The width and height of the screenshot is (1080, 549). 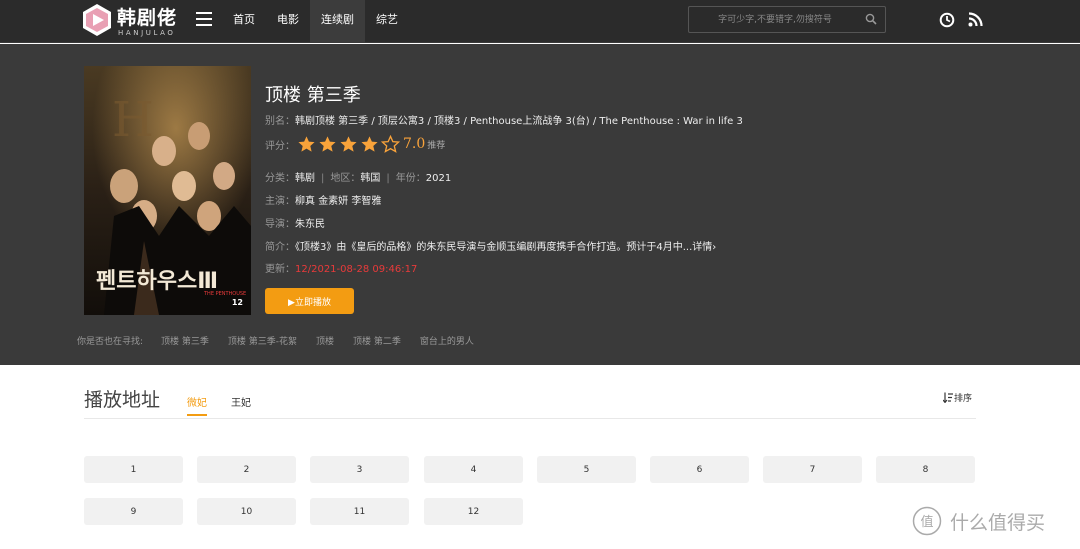 What do you see at coordinates (390, 144) in the screenshot?
I see `star-empty-icon` at bounding box center [390, 144].